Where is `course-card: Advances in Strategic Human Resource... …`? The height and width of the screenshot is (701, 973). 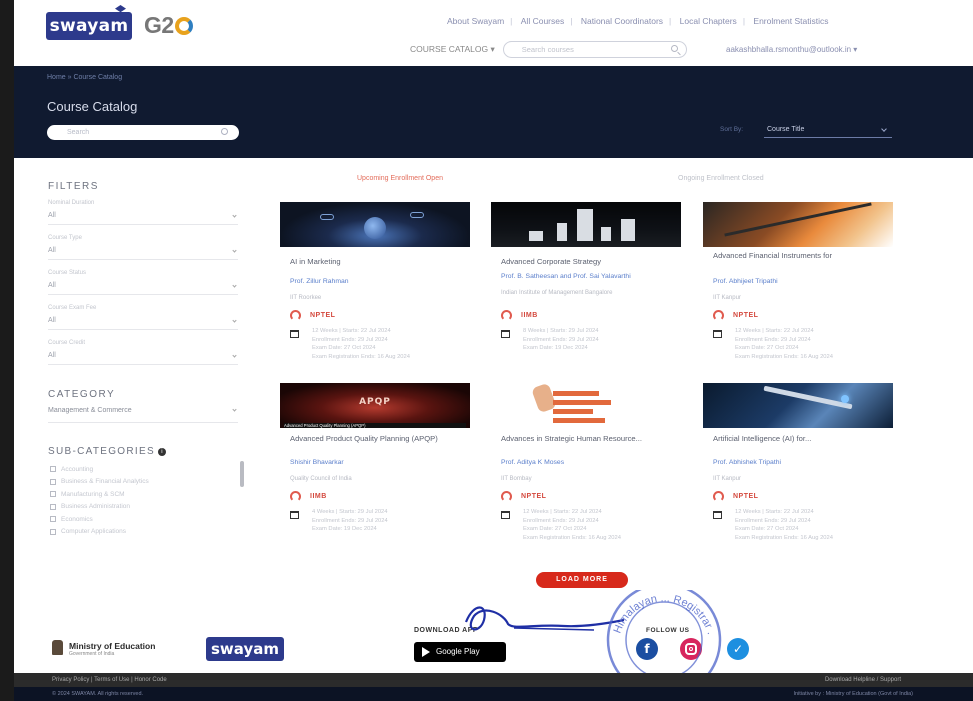
course-card: Advances in Strategic Human Resource... … is located at coordinates (586, 470).